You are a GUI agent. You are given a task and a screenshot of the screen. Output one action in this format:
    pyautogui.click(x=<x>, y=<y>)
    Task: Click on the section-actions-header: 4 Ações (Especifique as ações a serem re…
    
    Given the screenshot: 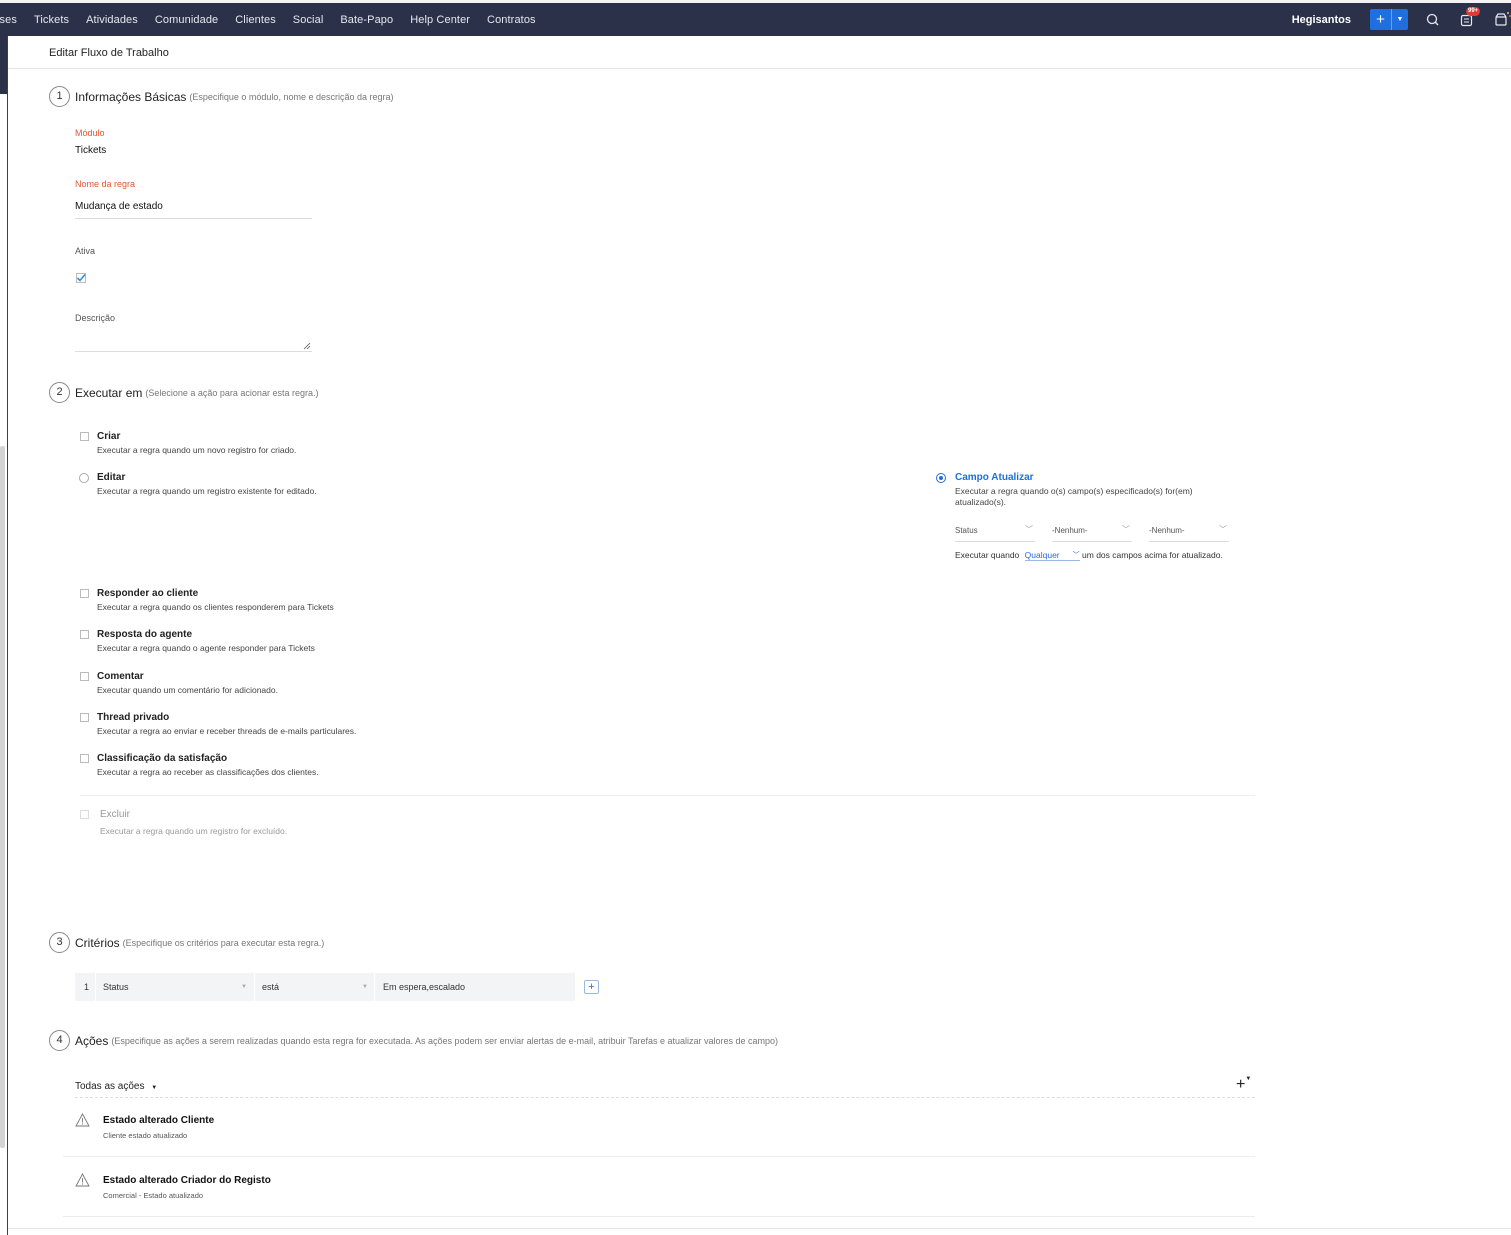 What is the action you would take?
    pyautogui.click(x=413, y=1040)
    